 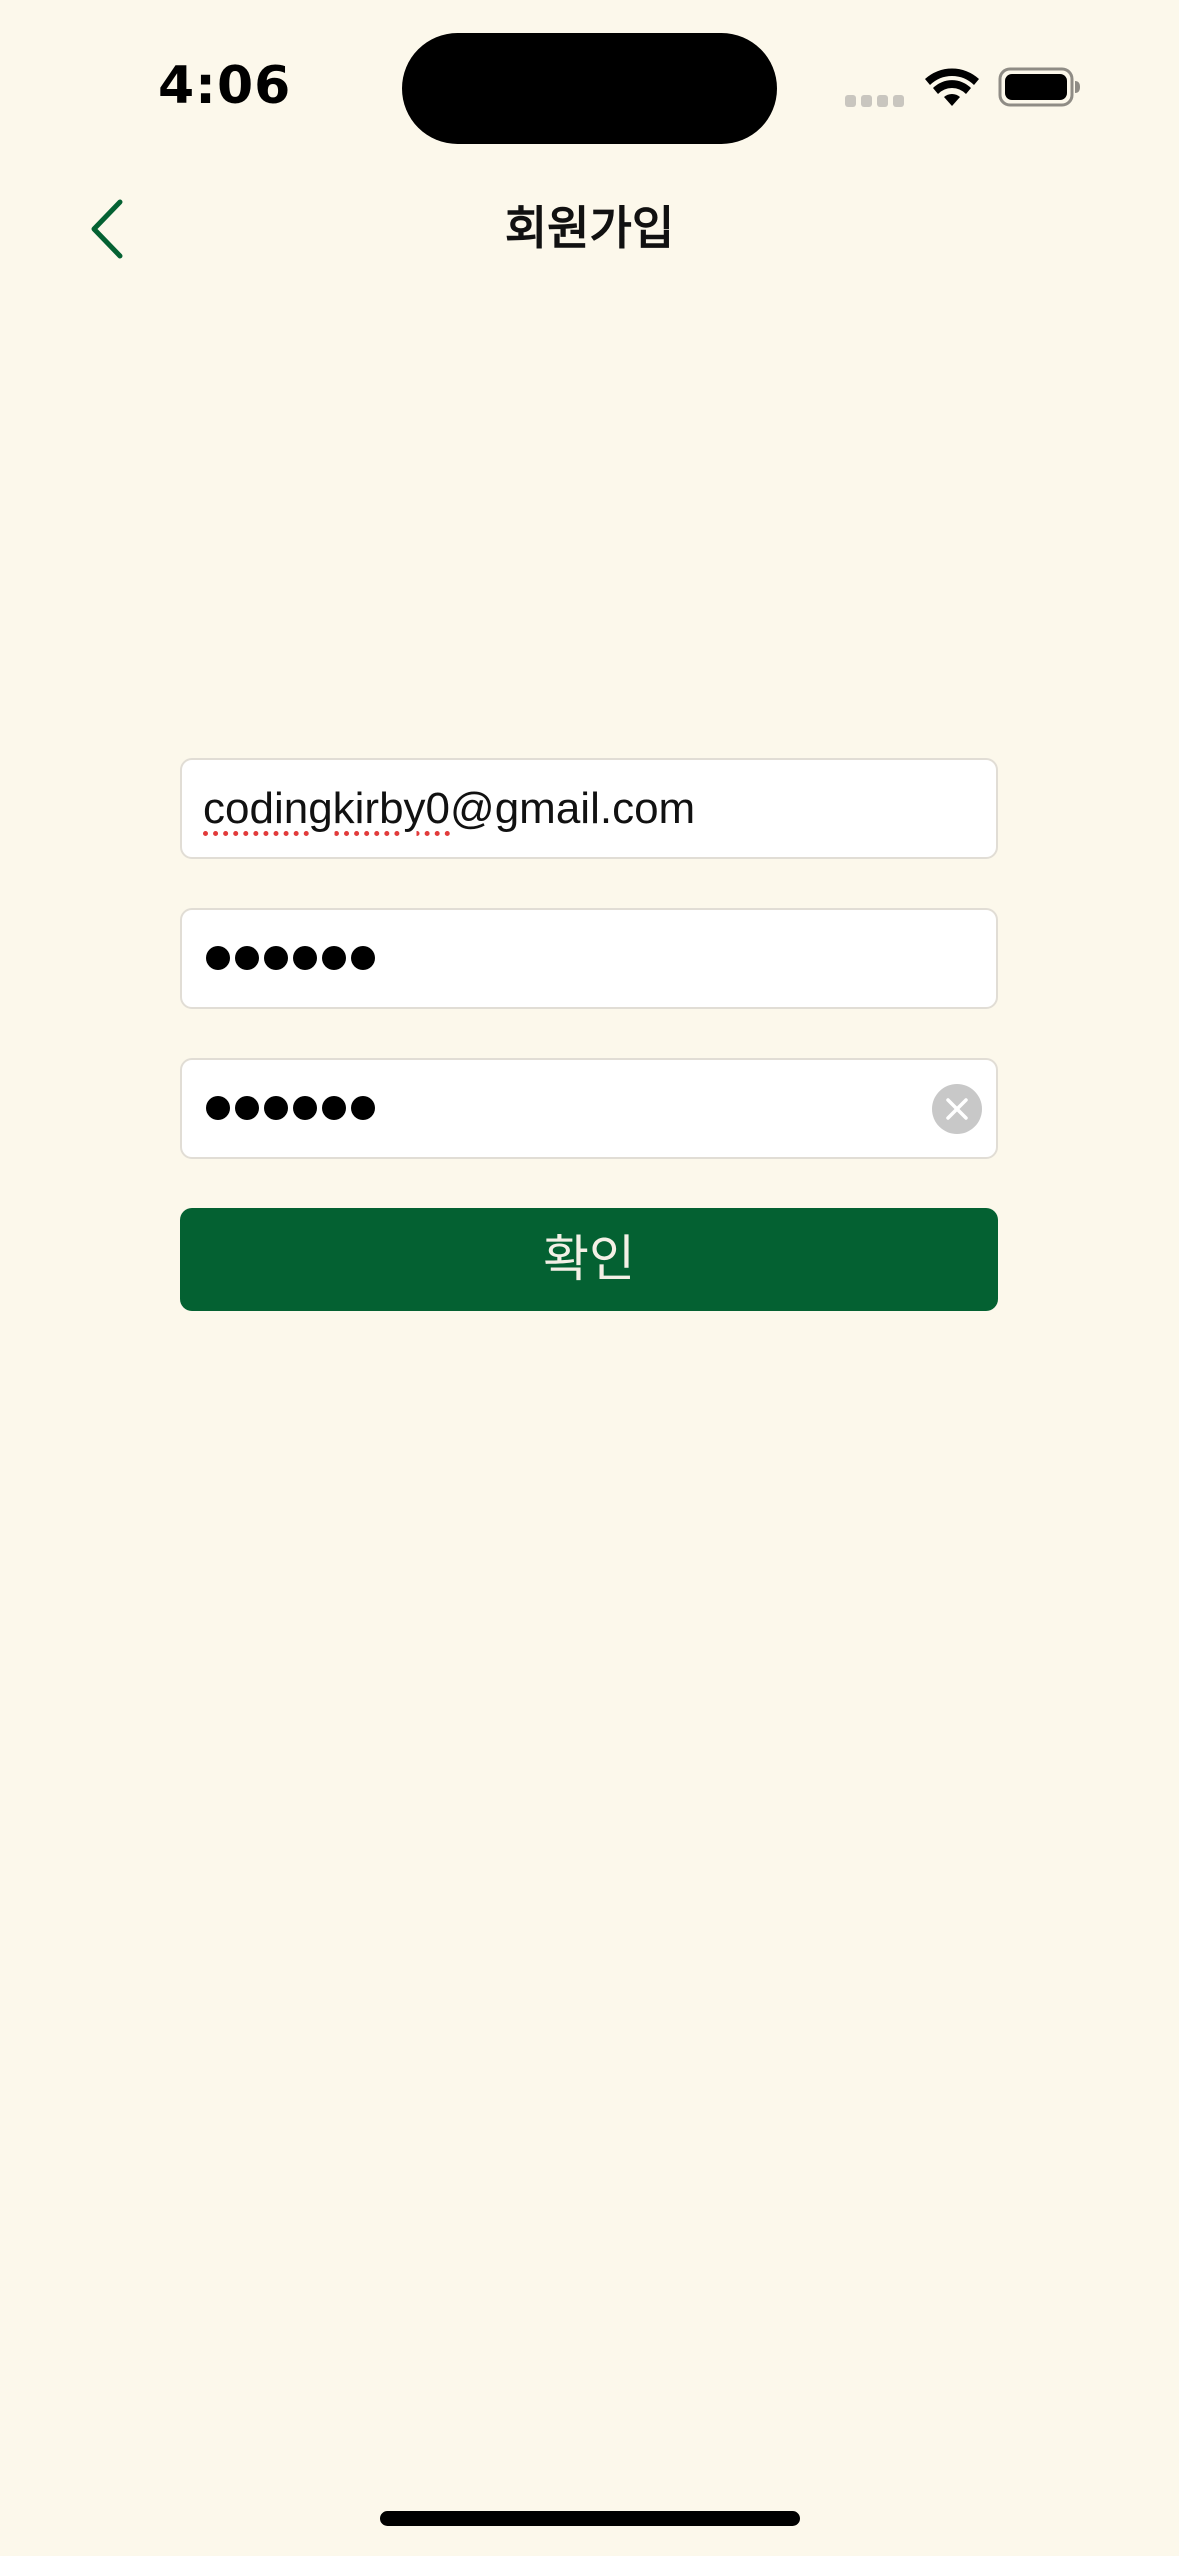 I want to click on confirm-button: 확인, so click(x=589, y=1259).